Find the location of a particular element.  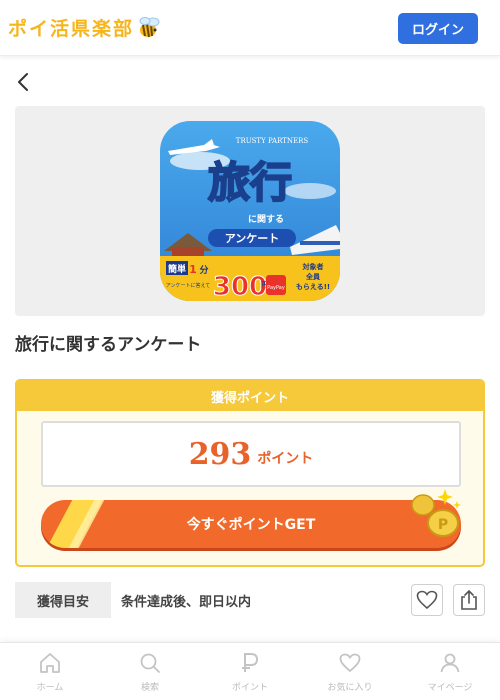

points-unit: ポイント is located at coordinates (285, 459).